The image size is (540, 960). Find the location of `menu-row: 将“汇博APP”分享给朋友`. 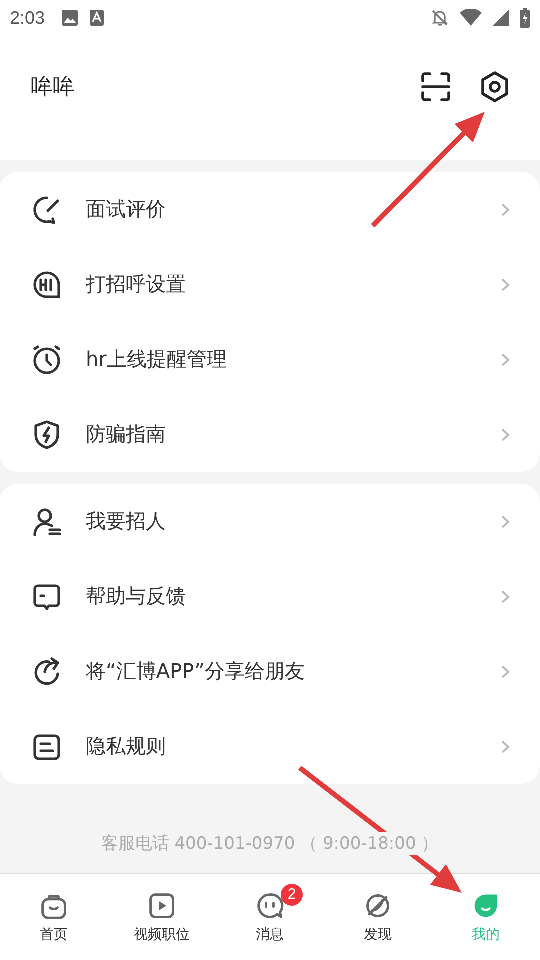

menu-row: 将“汇博APP”分享给朋友 is located at coordinates (270, 671).